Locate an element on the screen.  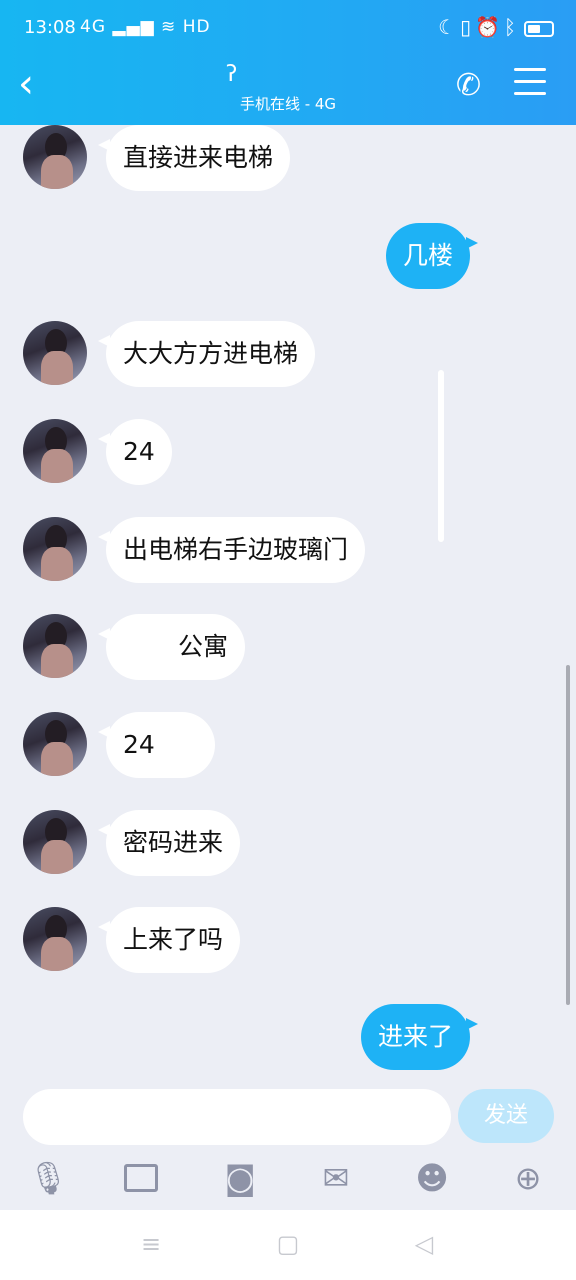
scrollbar is located at coordinates (568, 835).